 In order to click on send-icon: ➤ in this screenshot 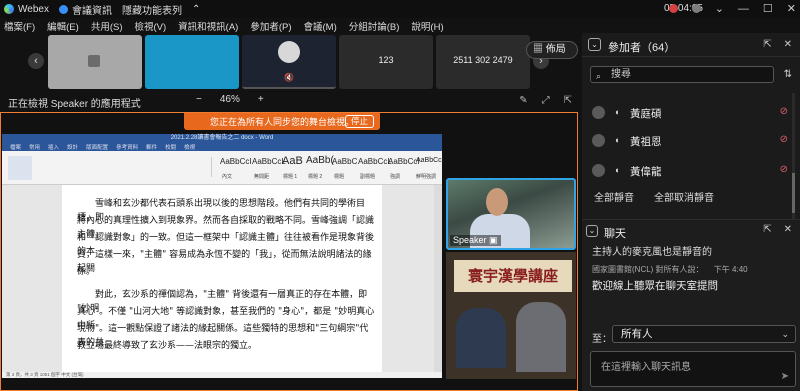, I will do `click(785, 376)`.